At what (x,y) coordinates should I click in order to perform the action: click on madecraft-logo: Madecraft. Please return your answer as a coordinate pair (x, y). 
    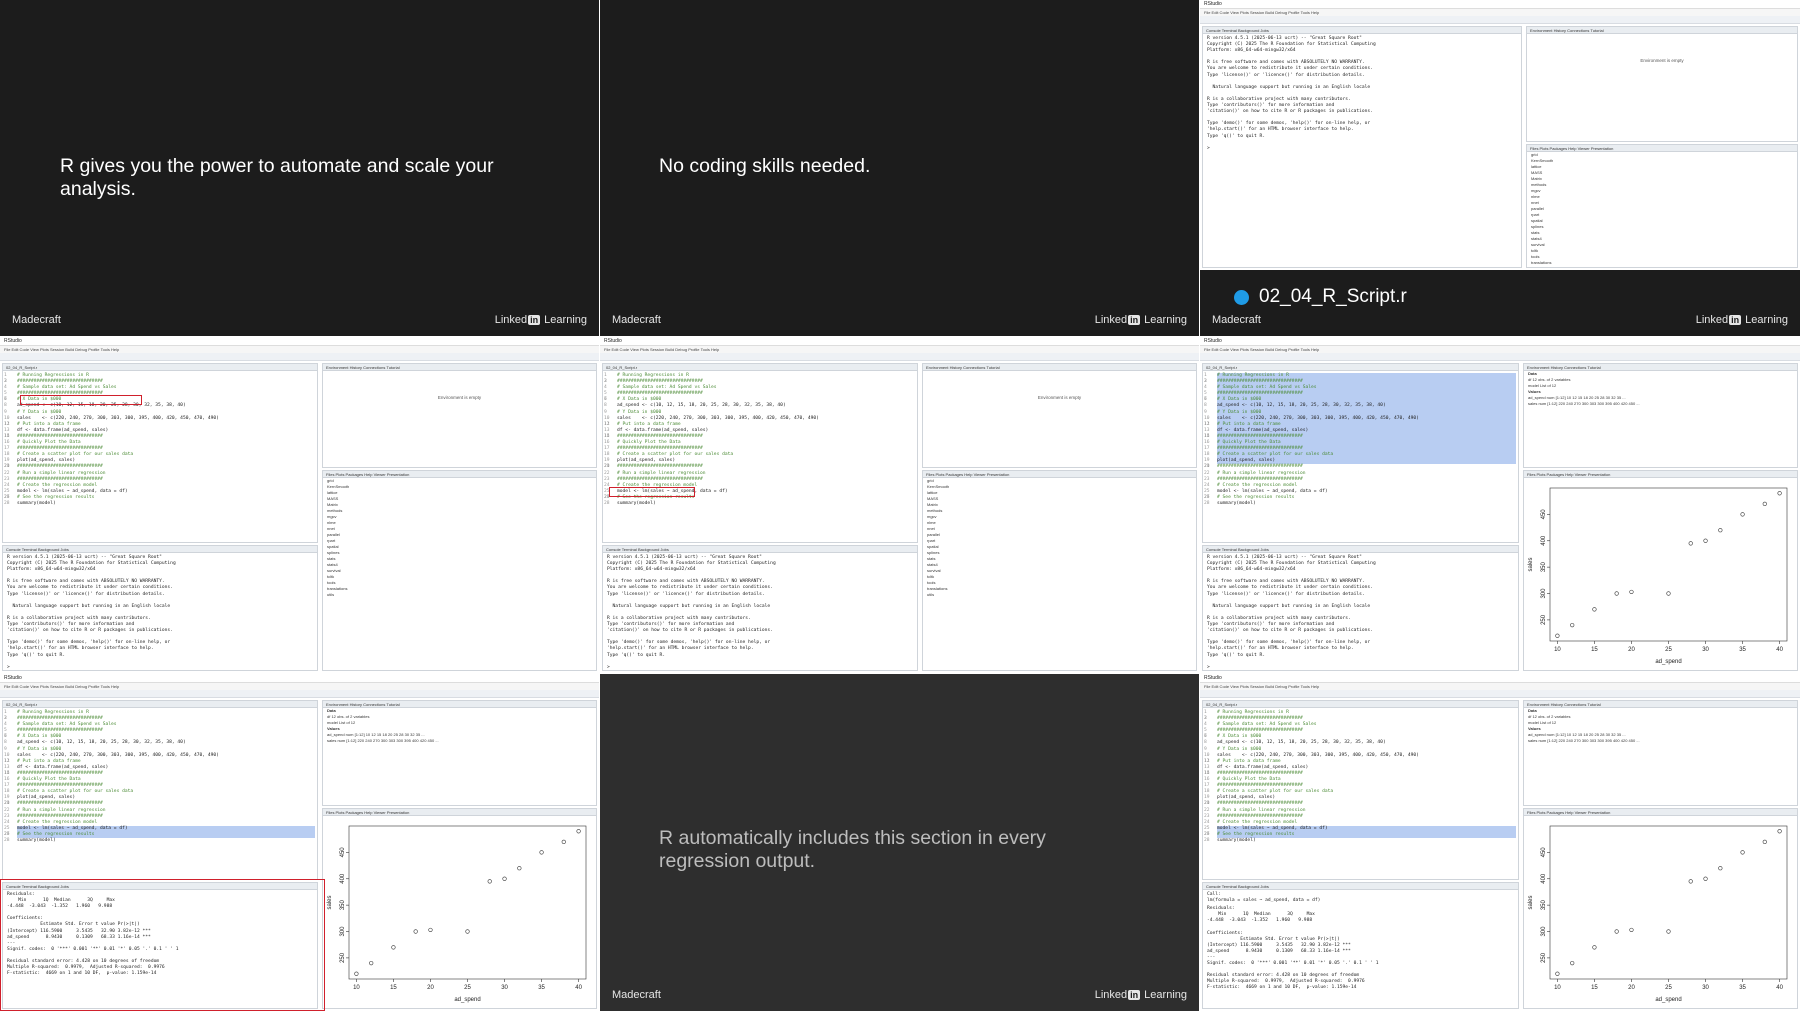
    Looking at the image, I should click on (636, 320).